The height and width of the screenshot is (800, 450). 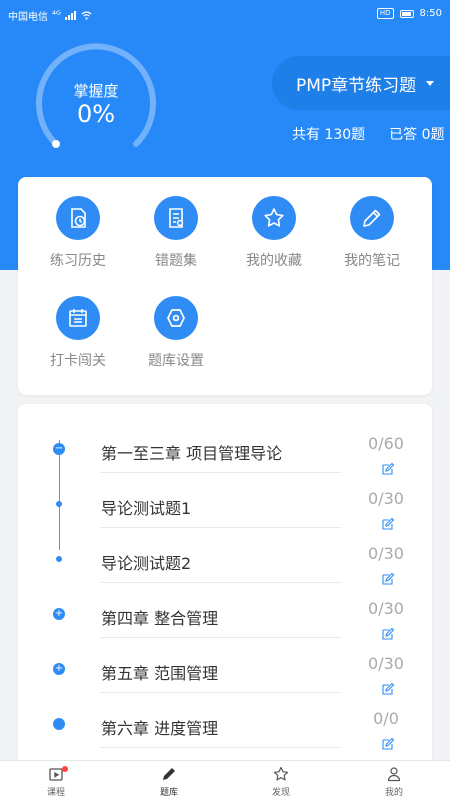 I want to click on status-bar: 中国电信 ⁴ᴳ HD 8:50, so click(x=225, y=14).